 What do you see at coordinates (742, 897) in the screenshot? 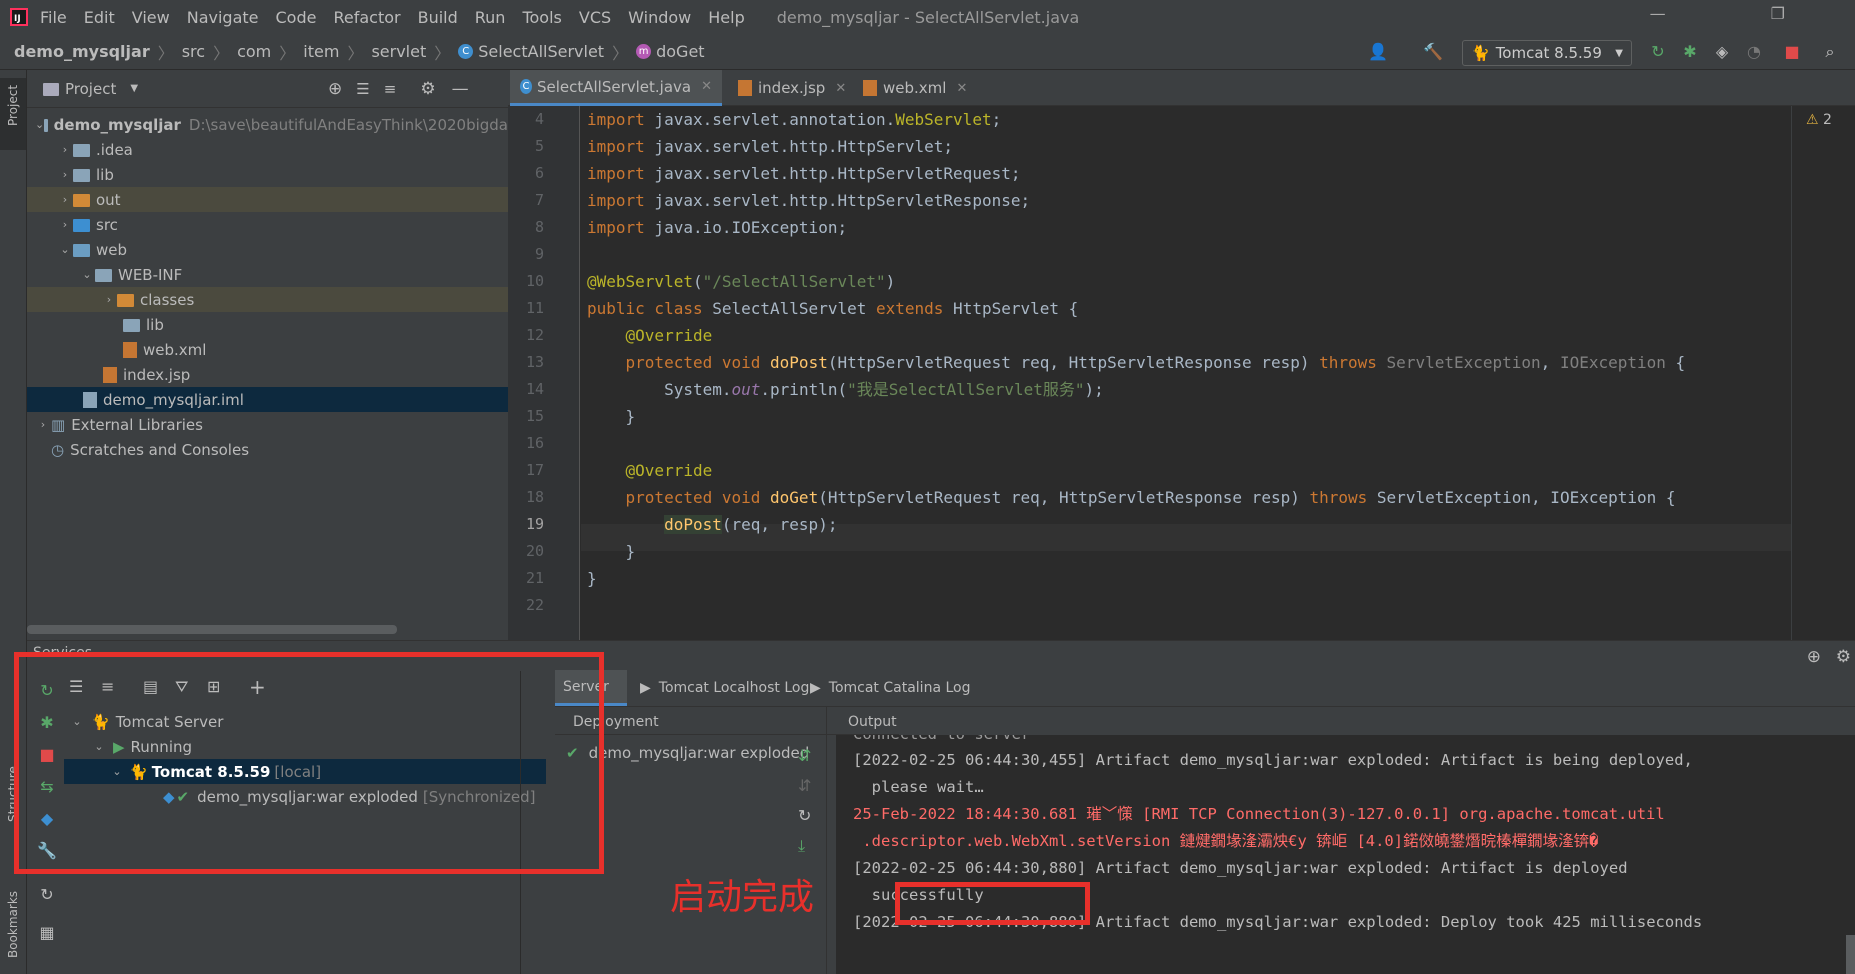
I see `annotation-label: 启动完成` at bounding box center [742, 897].